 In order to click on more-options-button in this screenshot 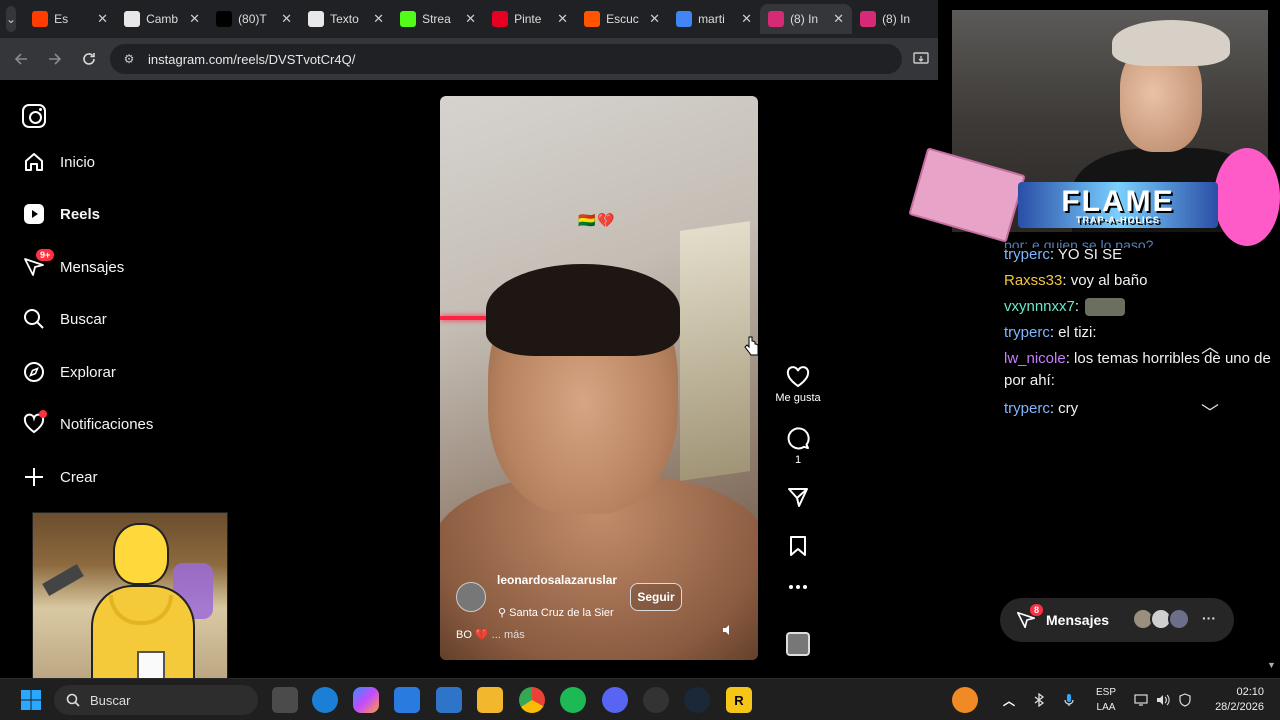, I will do `click(798, 587)`.